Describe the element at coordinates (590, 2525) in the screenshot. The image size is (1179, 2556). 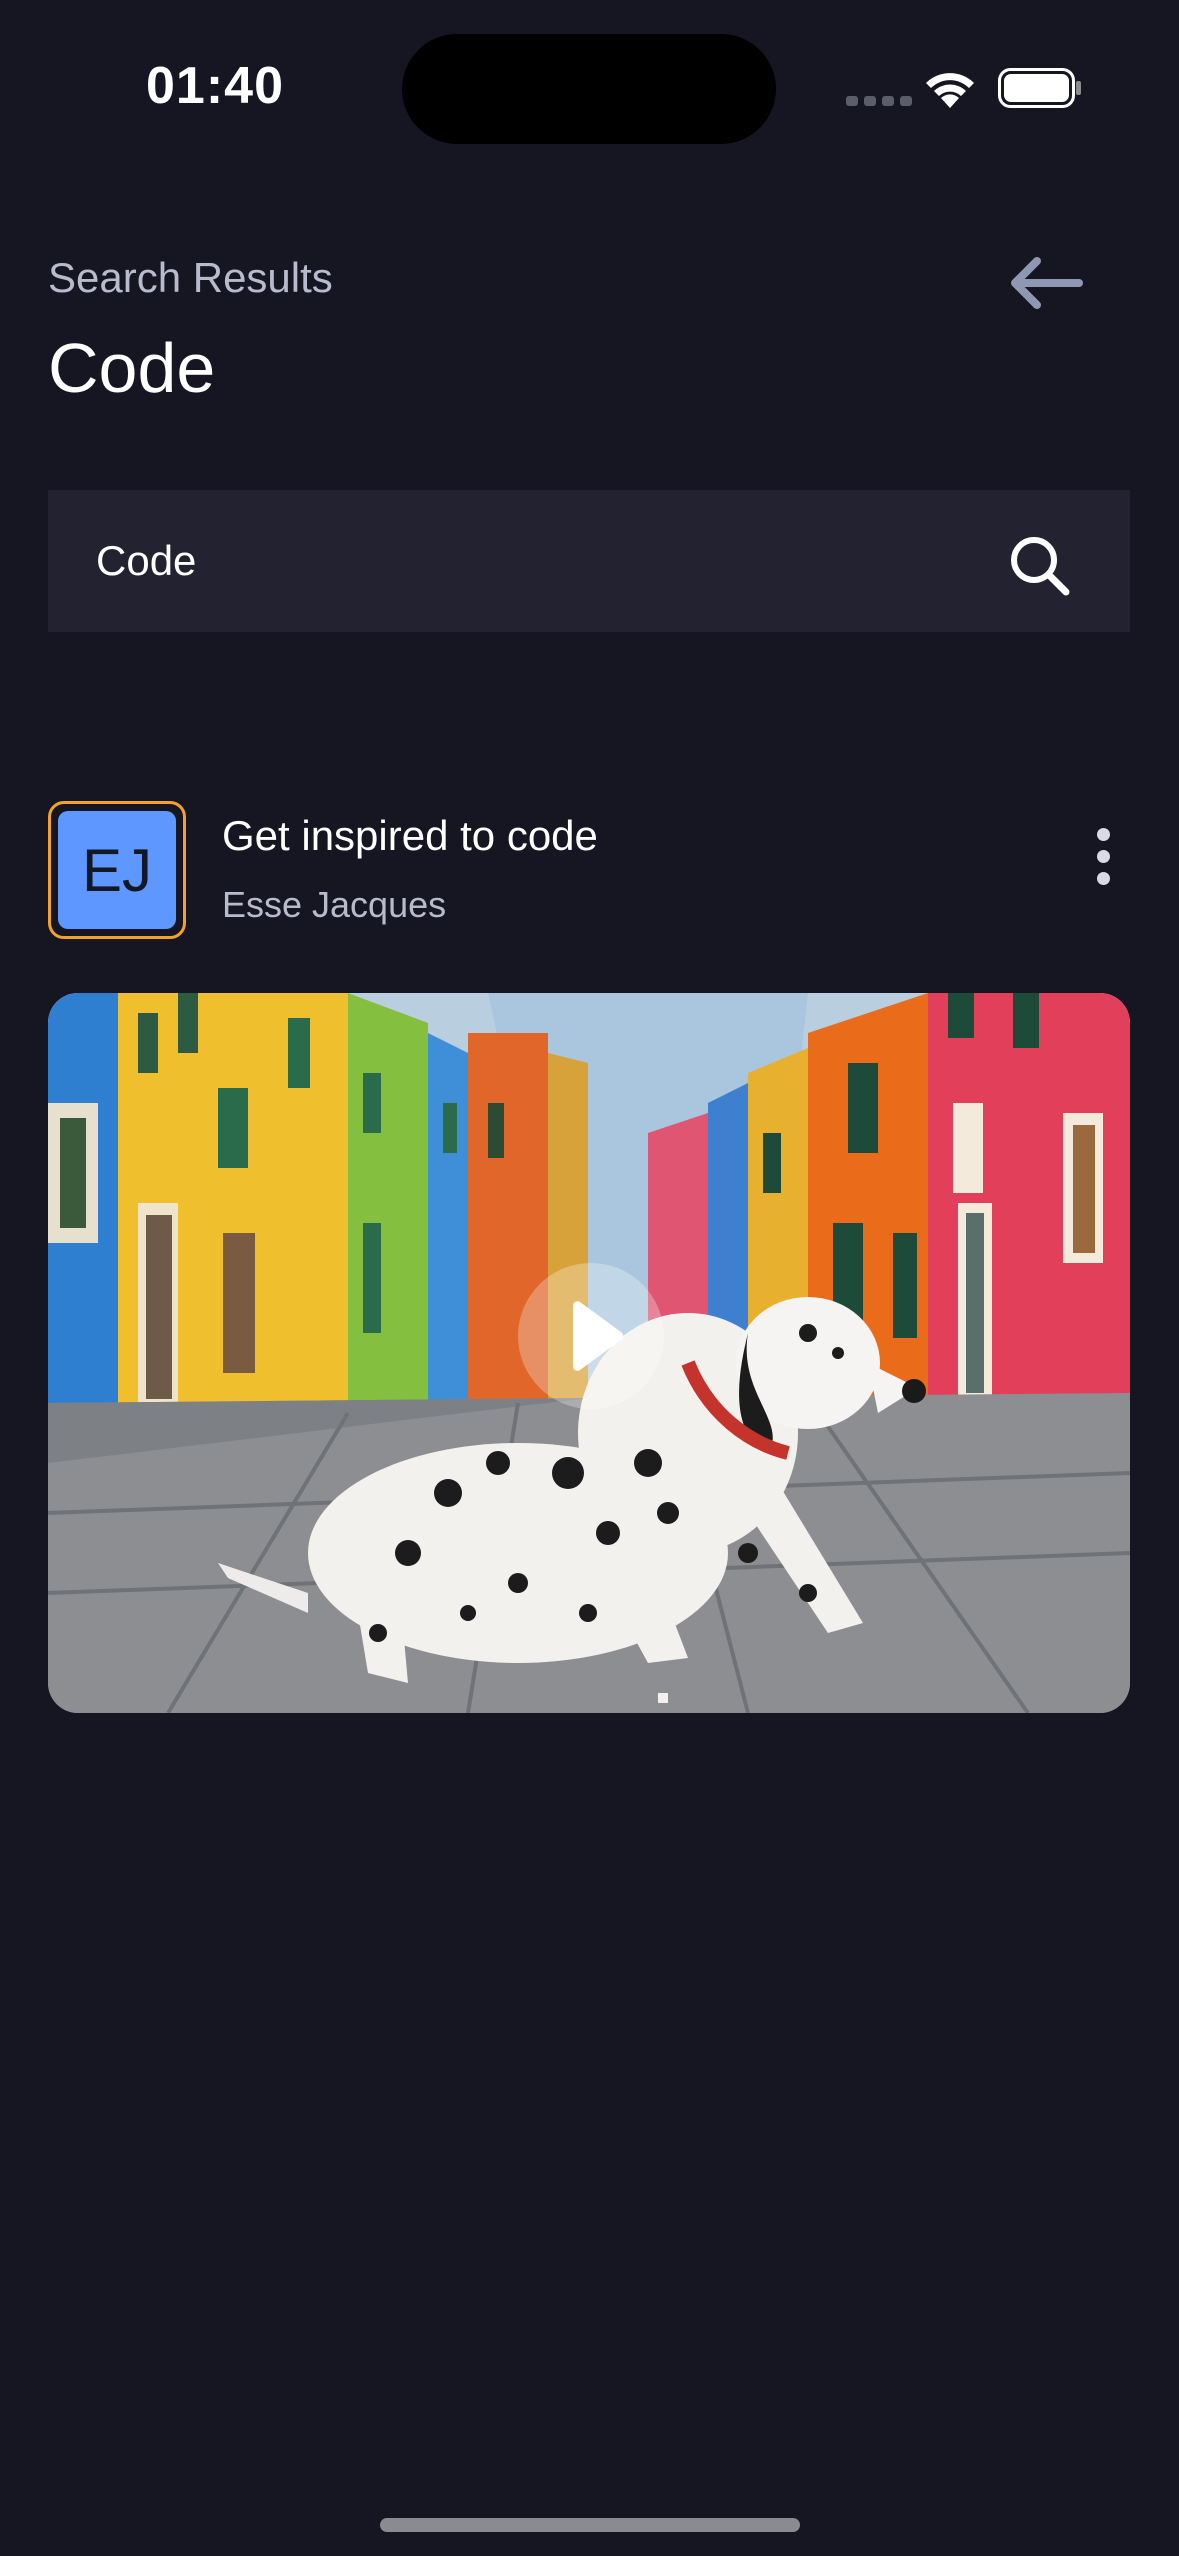
I see `home-indicator` at that location.